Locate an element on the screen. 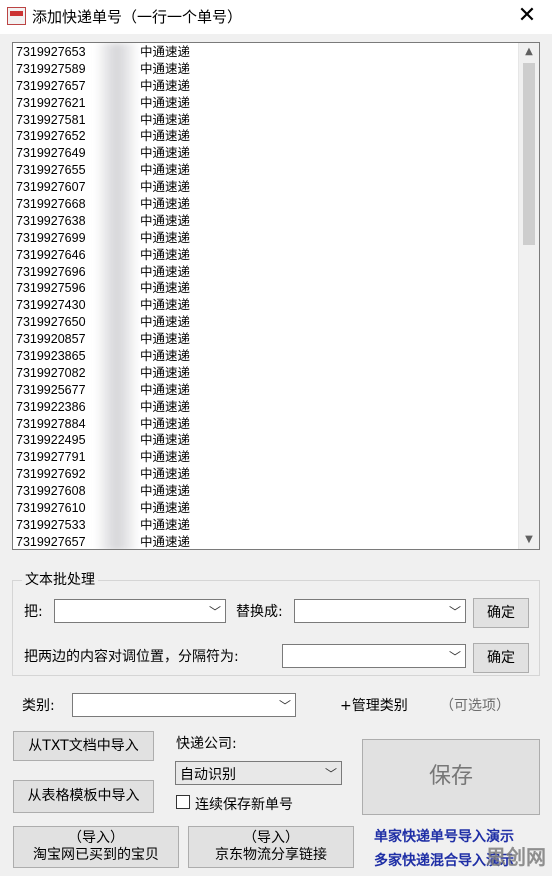 The height and width of the screenshot is (876, 552). list-item: 7319927652 中通速递 is located at coordinates (266, 136).